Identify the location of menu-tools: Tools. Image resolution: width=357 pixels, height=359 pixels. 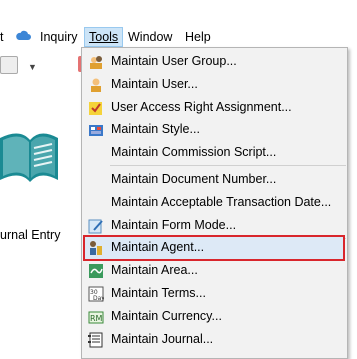
(104, 37).